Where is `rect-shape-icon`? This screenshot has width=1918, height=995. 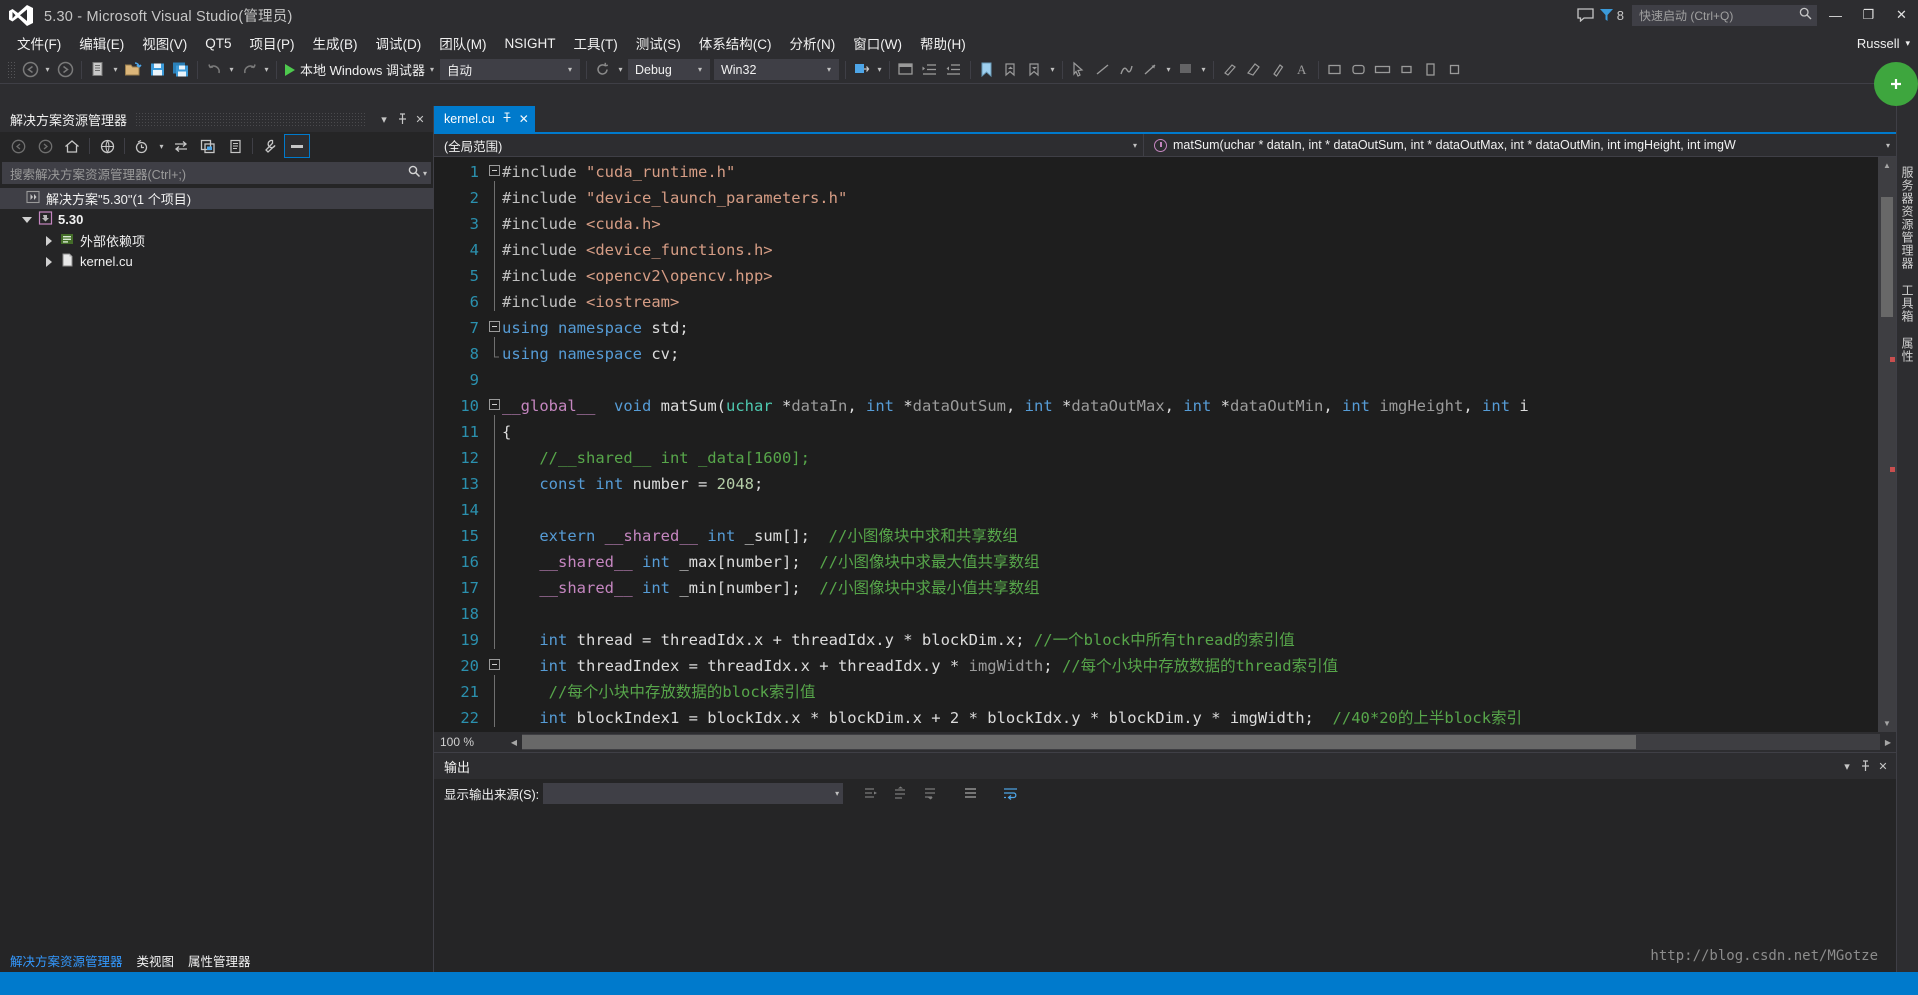 rect-shape-icon is located at coordinates (1335, 70).